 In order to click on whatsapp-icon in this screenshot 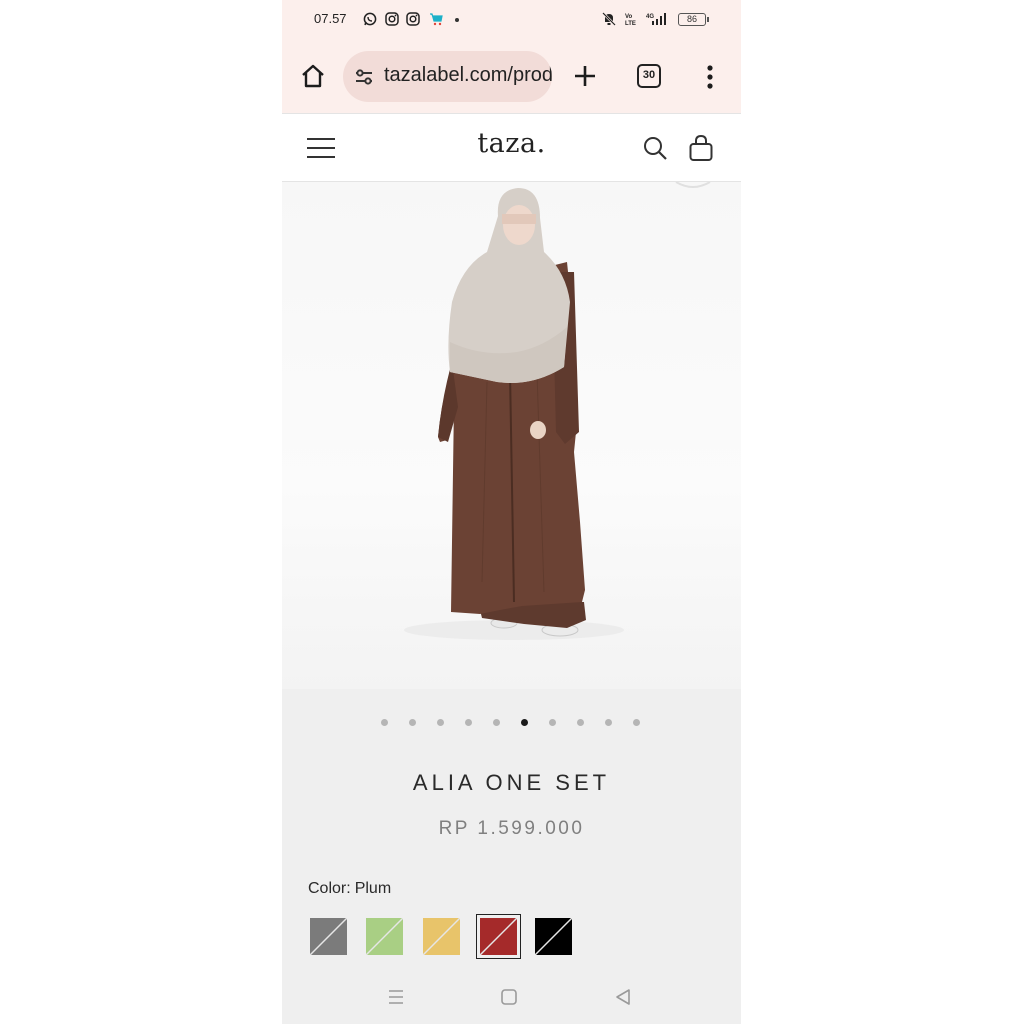, I will do `click(370, 19)`.